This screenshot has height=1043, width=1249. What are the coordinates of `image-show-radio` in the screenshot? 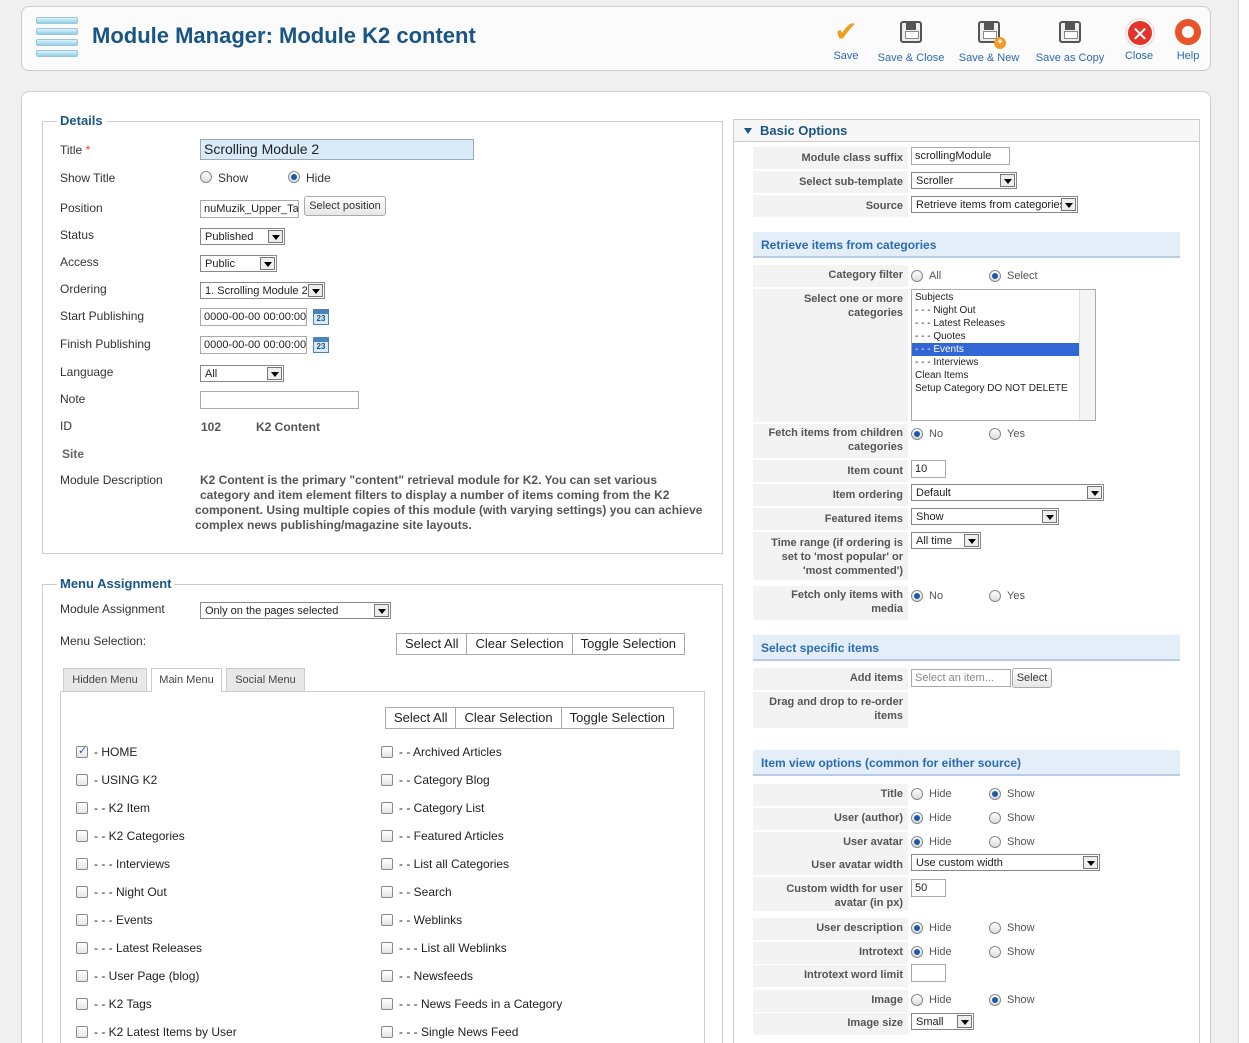 It's located at (995, 1000).